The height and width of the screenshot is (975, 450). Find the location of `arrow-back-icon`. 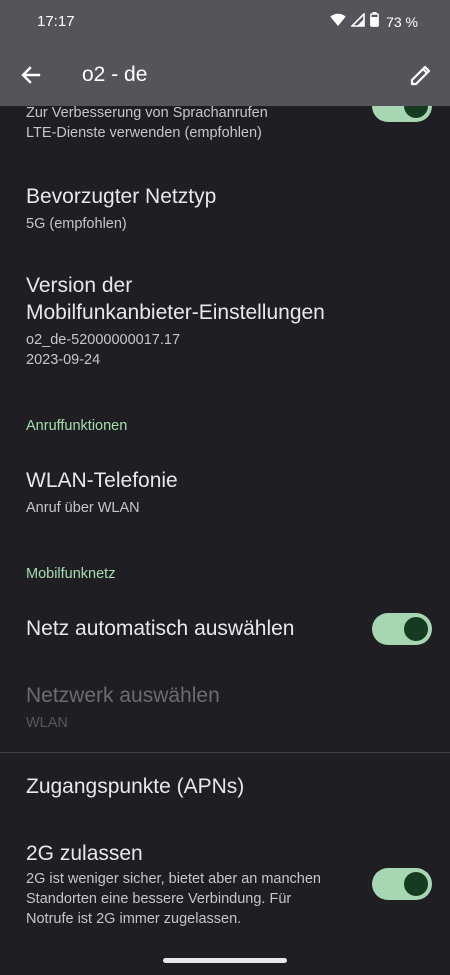

arrow-back-icon is located at coordinates (31, 79).